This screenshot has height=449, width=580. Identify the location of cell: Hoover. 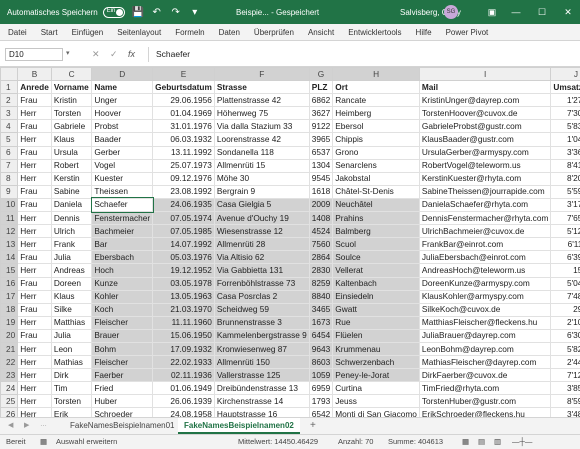
(122, 113).